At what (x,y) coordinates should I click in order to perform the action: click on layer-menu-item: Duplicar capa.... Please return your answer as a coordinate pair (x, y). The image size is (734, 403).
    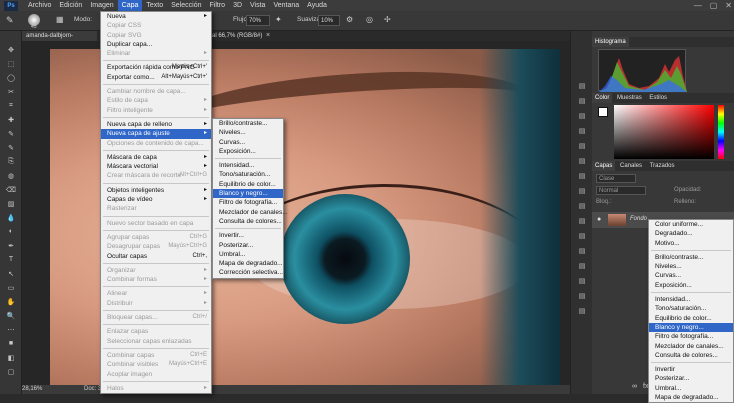
    Looking at the image, I should click on (156, 44).